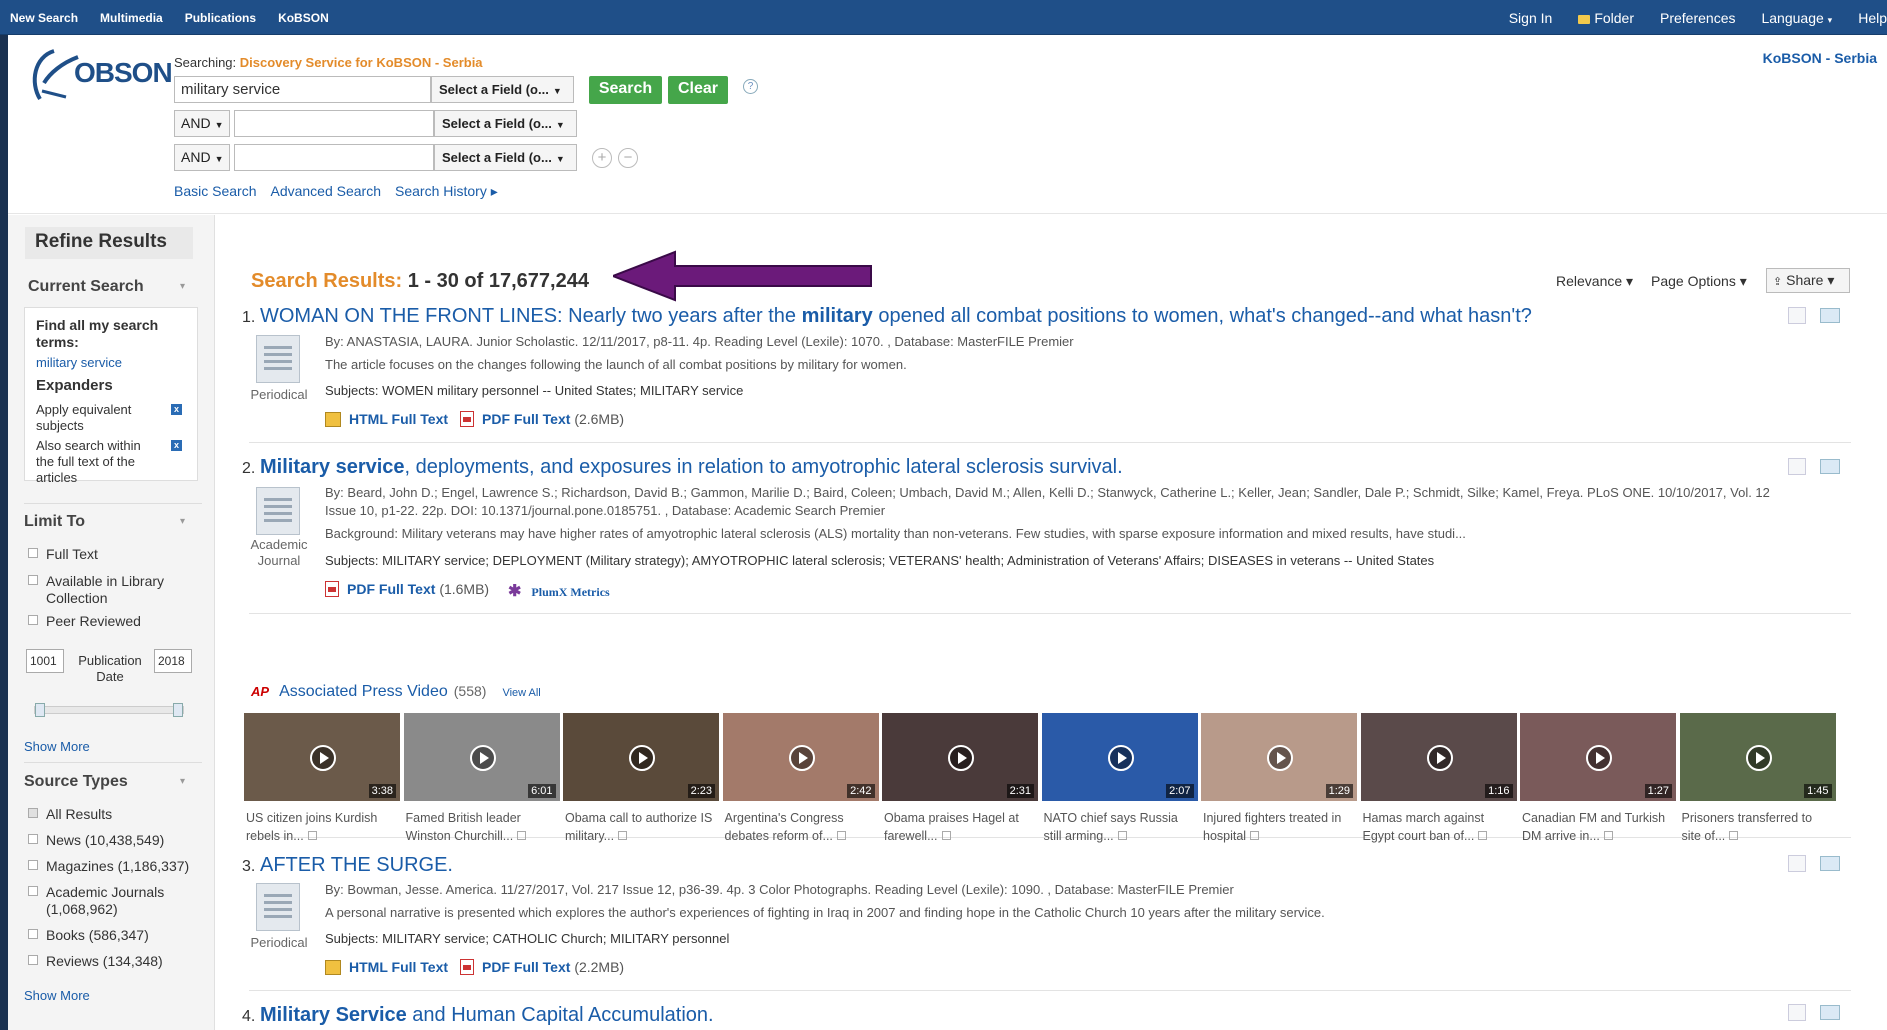  Describe the element at coordinates (542, 419) in the screenshot. I see `pdf-full-text-link: PDF Full Text (2.6MB)` at that location.